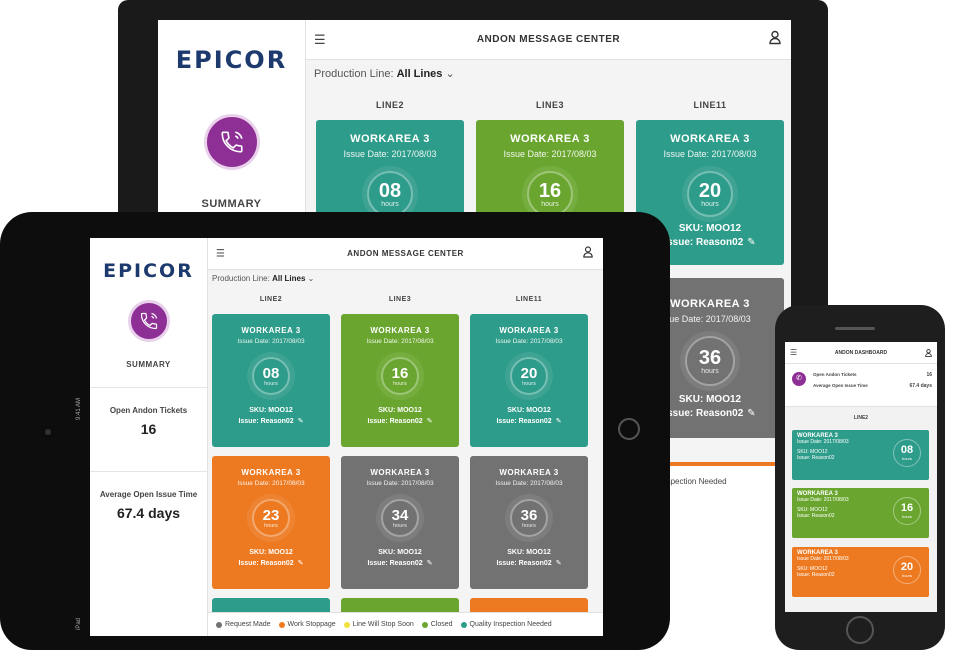 The width and height of the screenshot is (953, 650). I want to click on open-tickets-stat: Open Andon Tickets 16, so click(872, 375).